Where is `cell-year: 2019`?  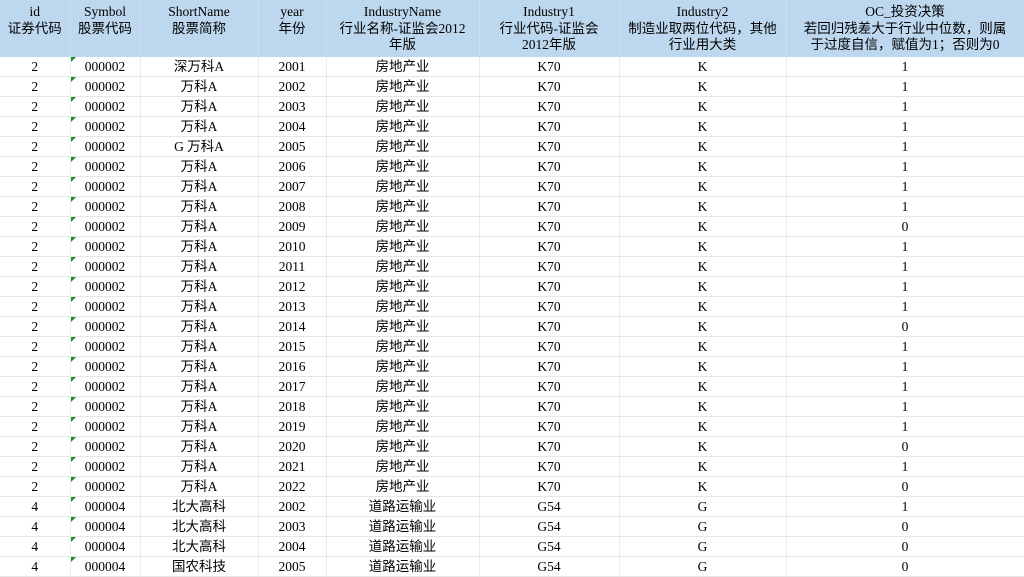 cell-year: 2019 is located at coordinates (292, 427).